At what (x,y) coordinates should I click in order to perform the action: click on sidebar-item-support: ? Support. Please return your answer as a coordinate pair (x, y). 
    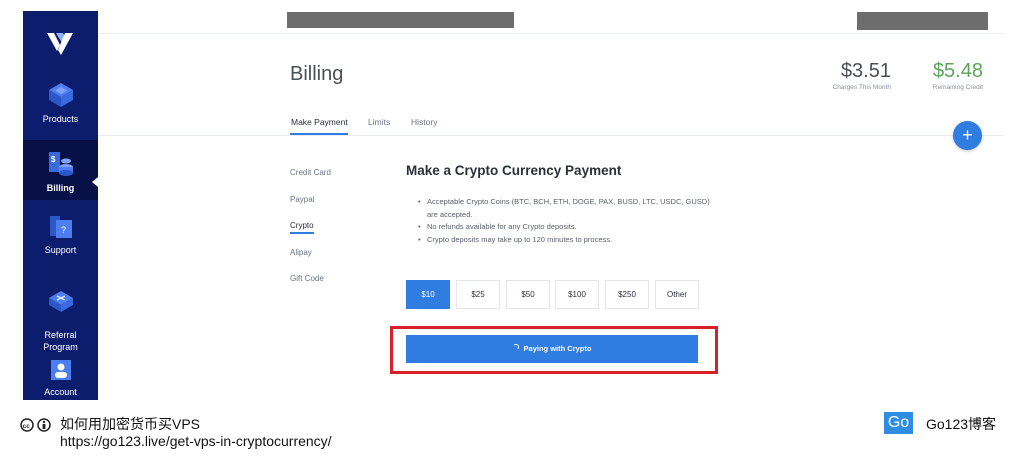
    Looking at the image, I should click on (60, 237).